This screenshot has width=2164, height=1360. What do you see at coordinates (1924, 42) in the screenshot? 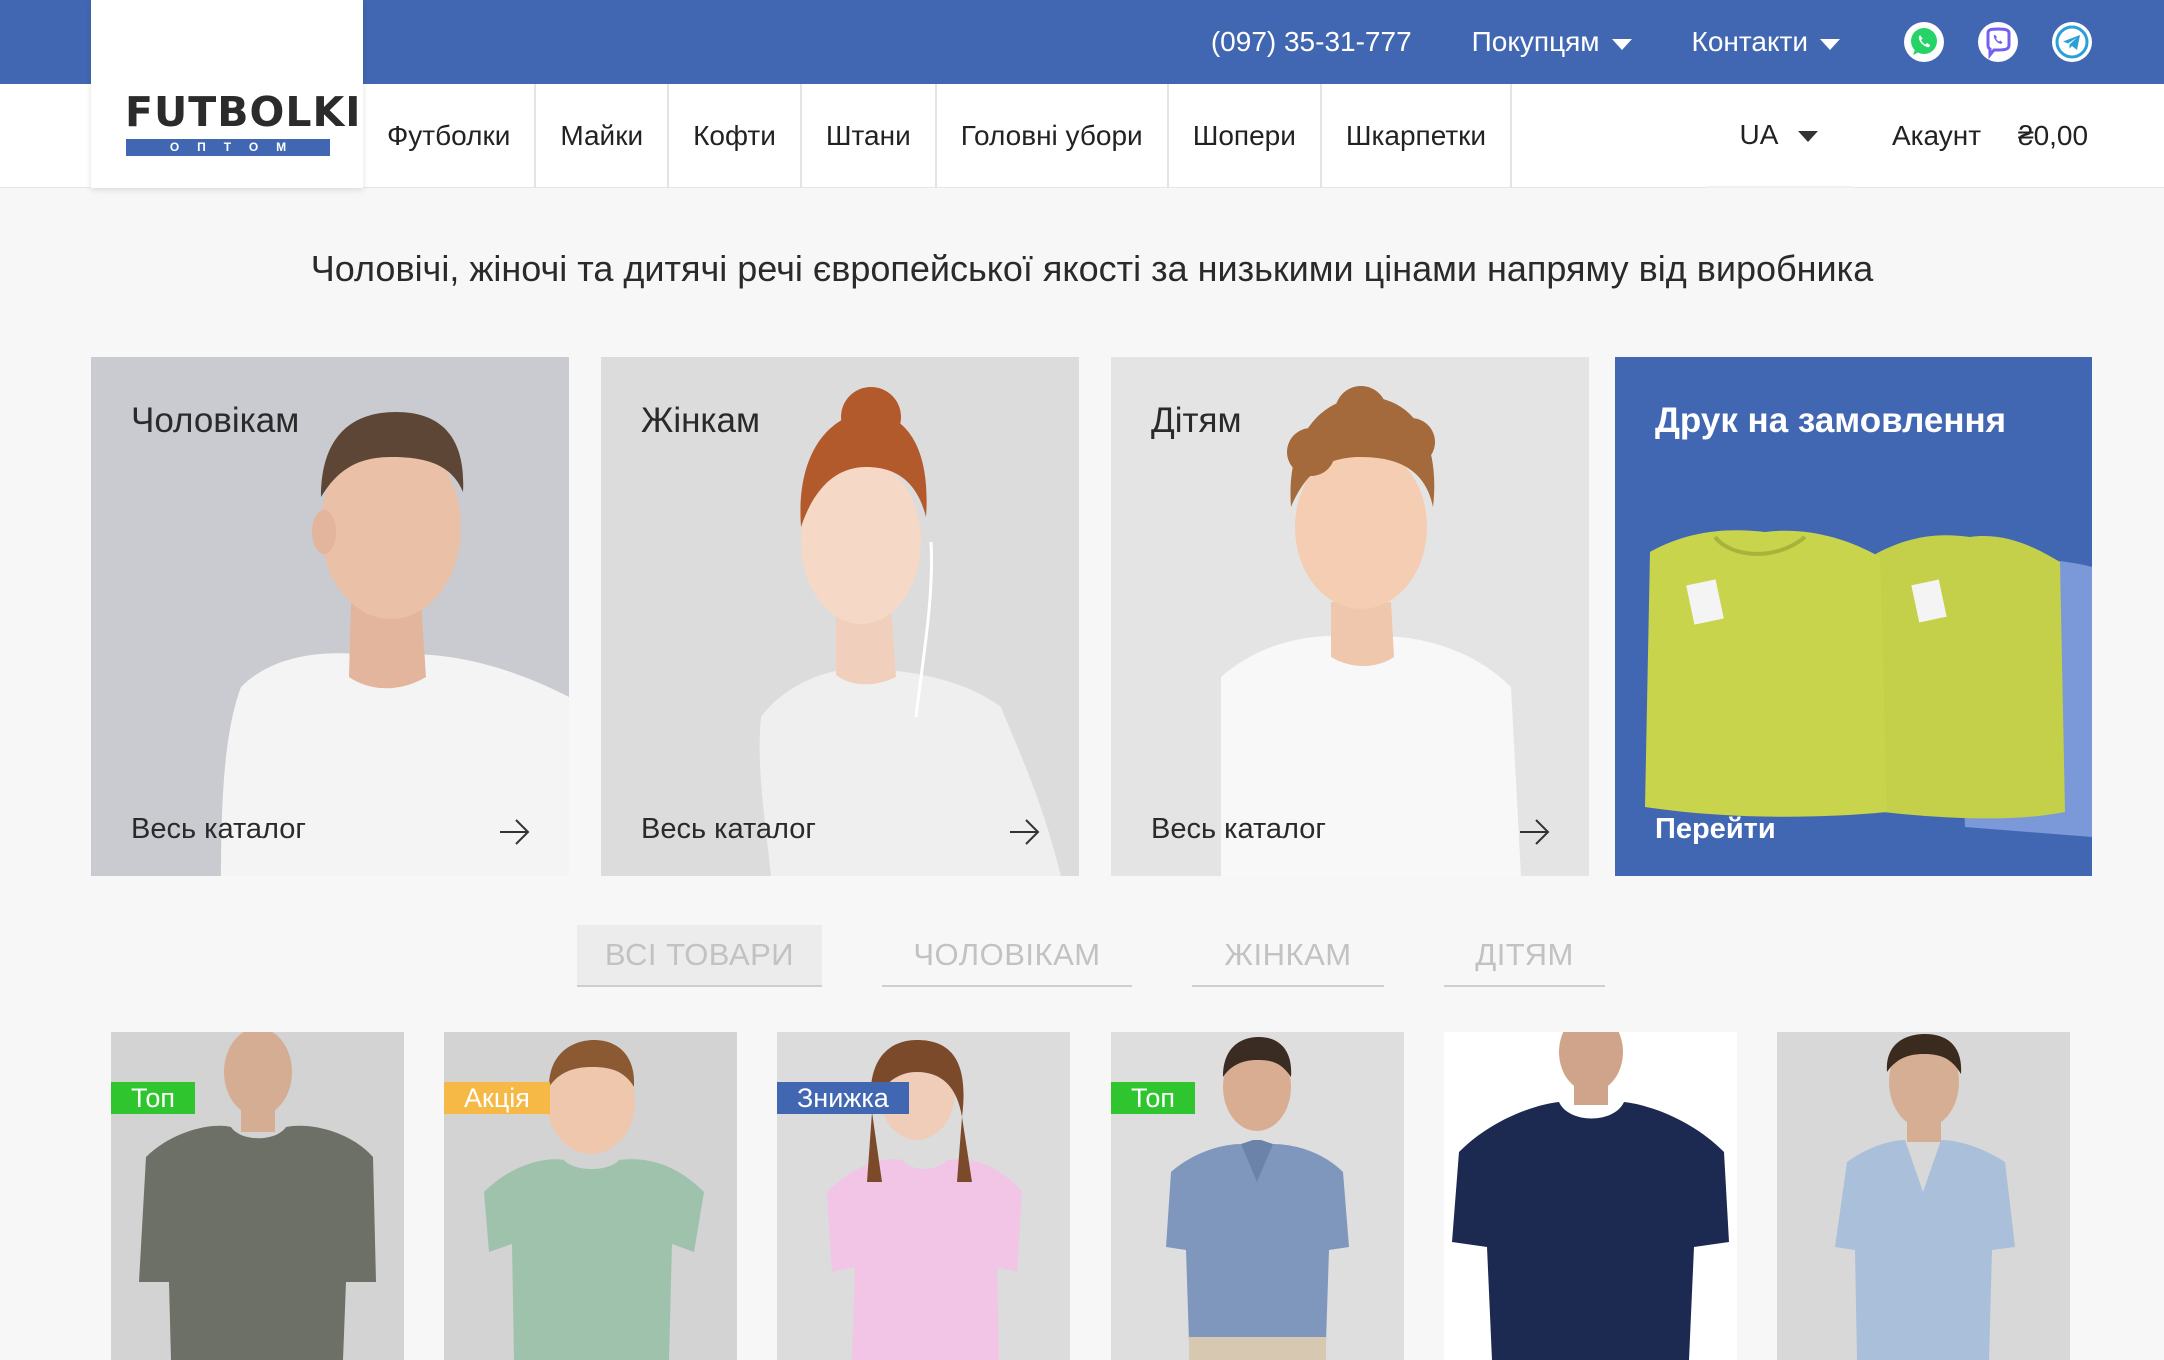
I see `whatsapp-icon` at bounding box center [1924, 42].